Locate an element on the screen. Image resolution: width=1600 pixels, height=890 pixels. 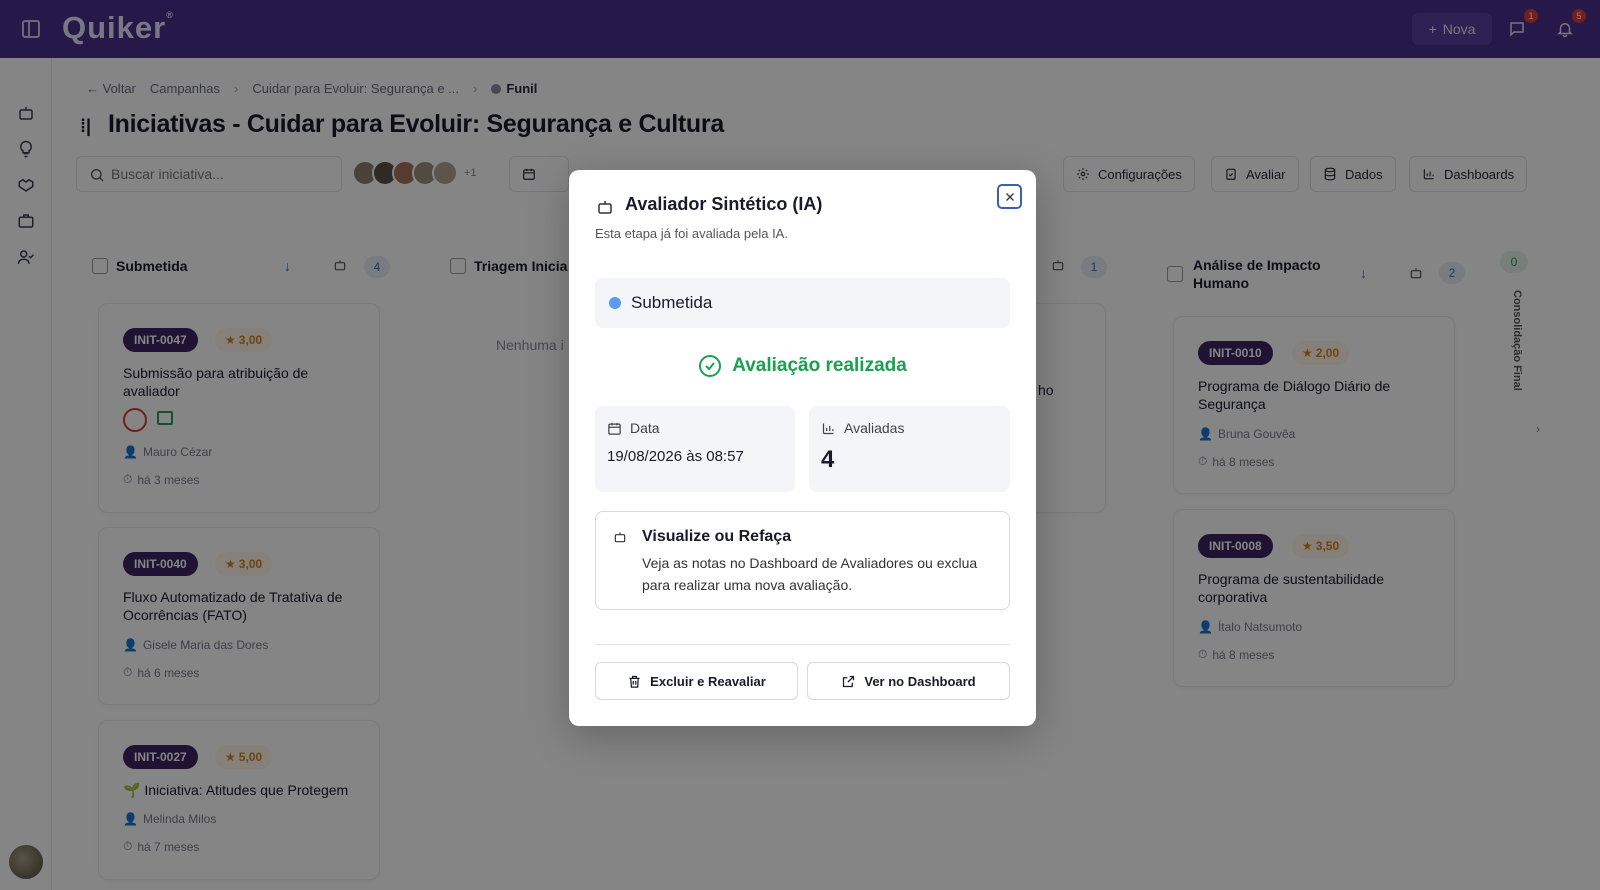
date-value: 19/08/2026 às 08:57 is located at coordinates (675, 456).